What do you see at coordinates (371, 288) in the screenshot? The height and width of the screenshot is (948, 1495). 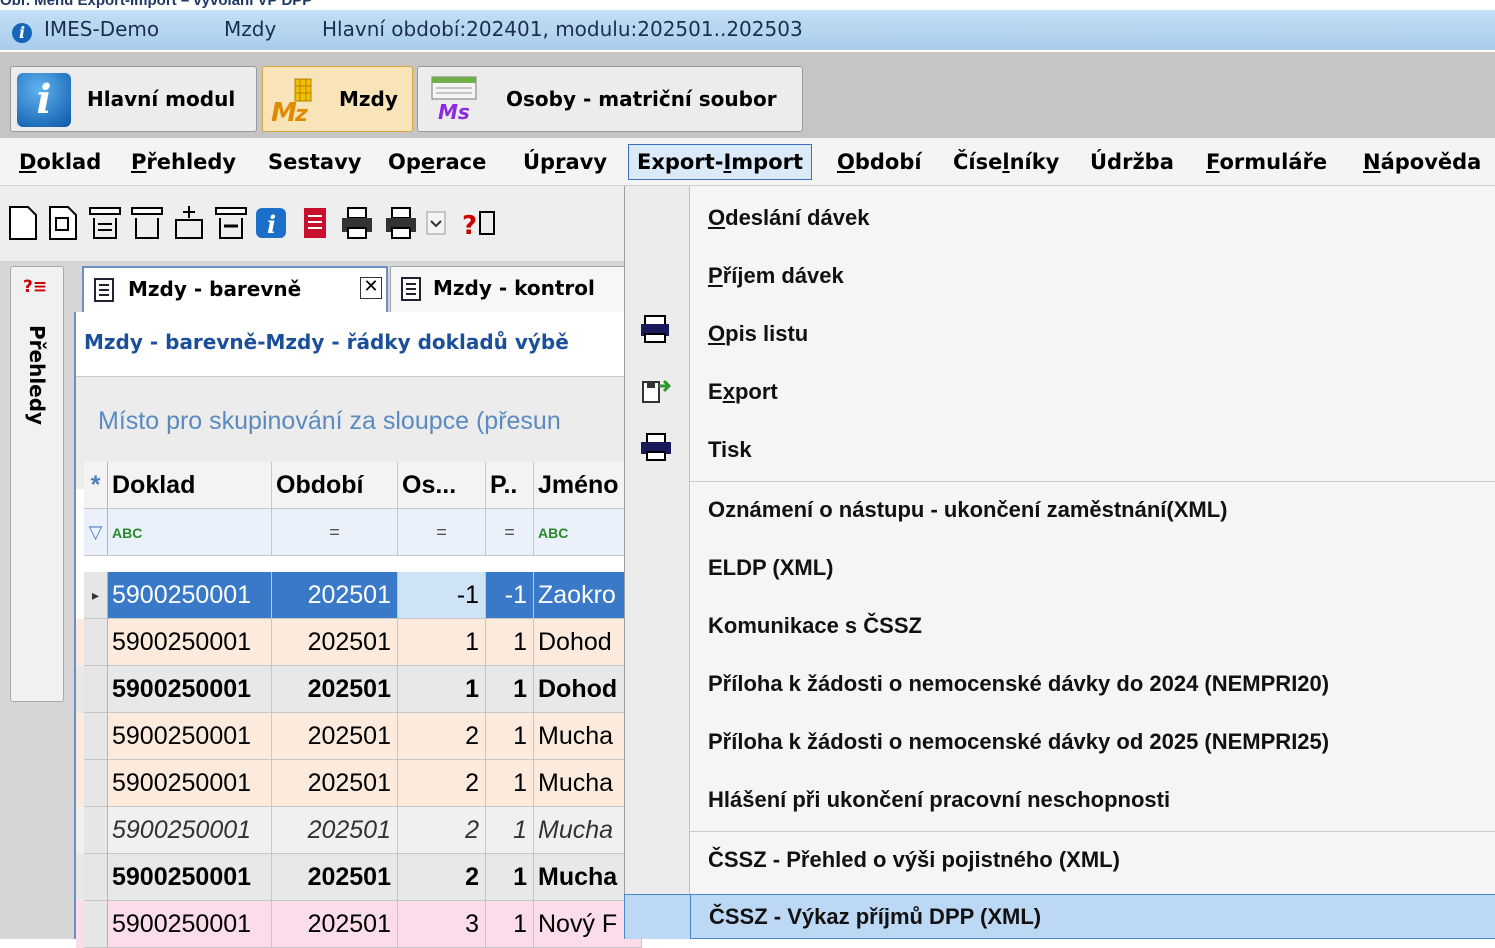 I see `close-icon: ✕` at bounding box center [371, 288].